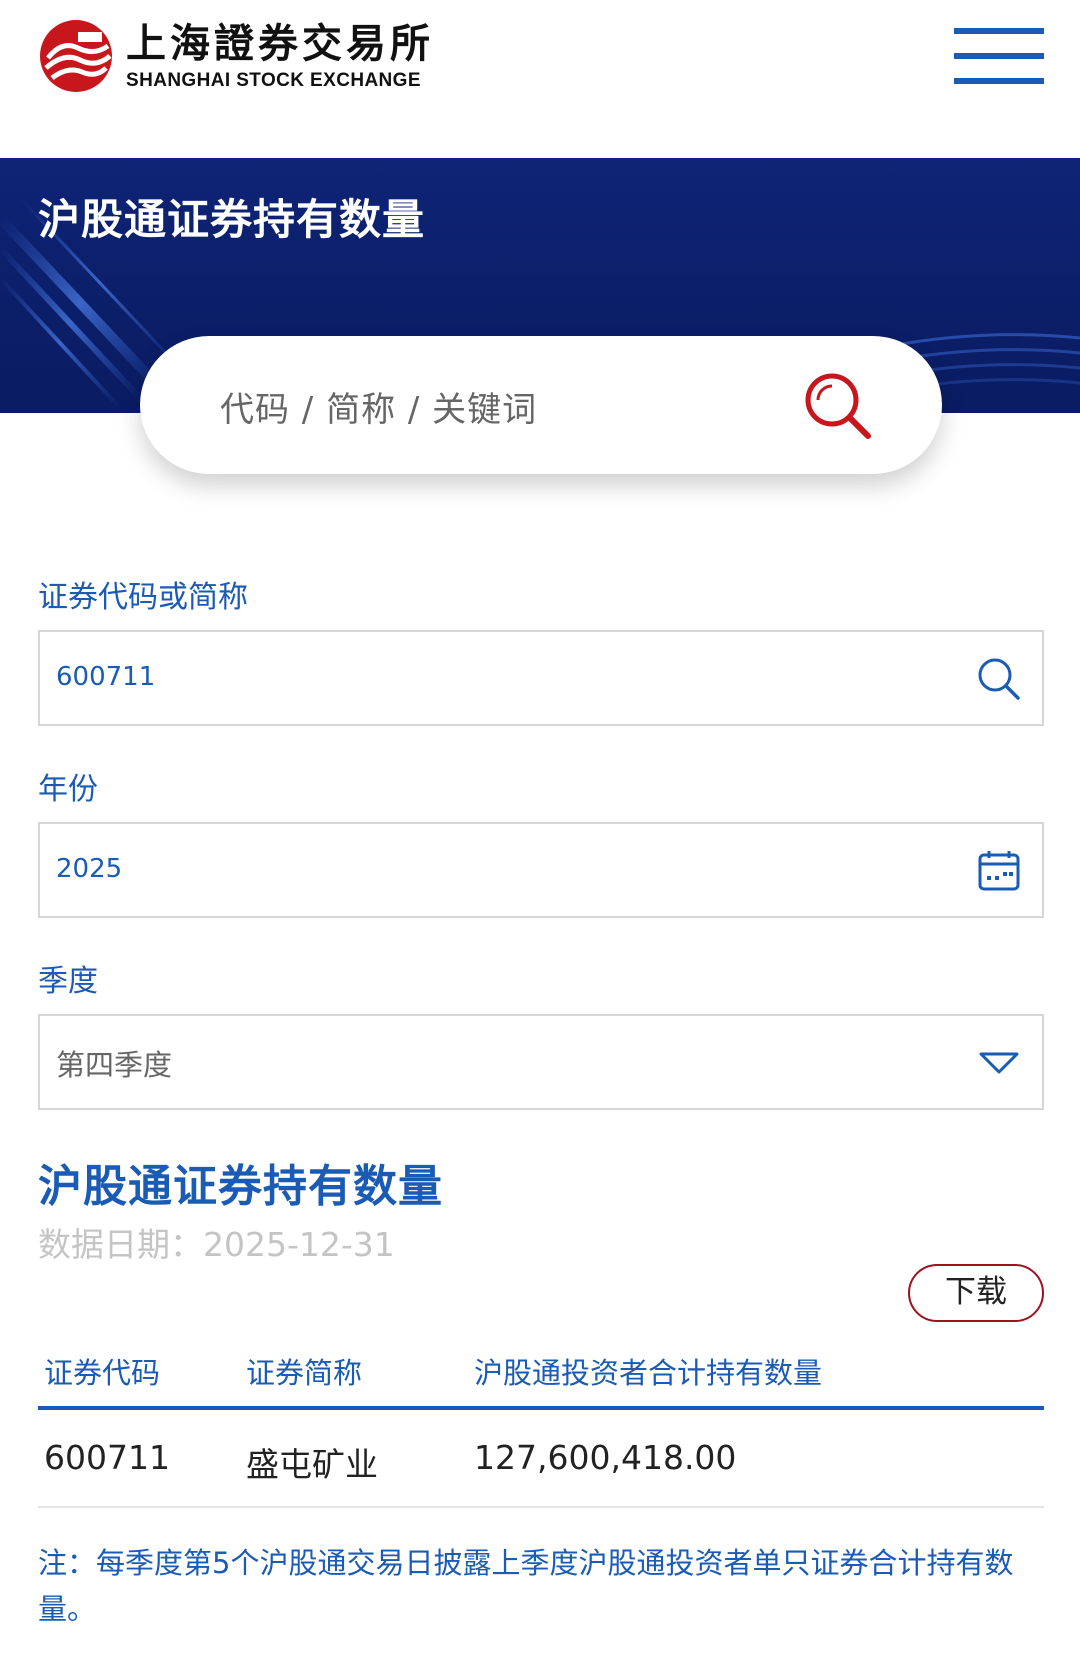 This screenshot has height=1676, width=1080. I want to click on year-input: 2025, so click(541, 870).